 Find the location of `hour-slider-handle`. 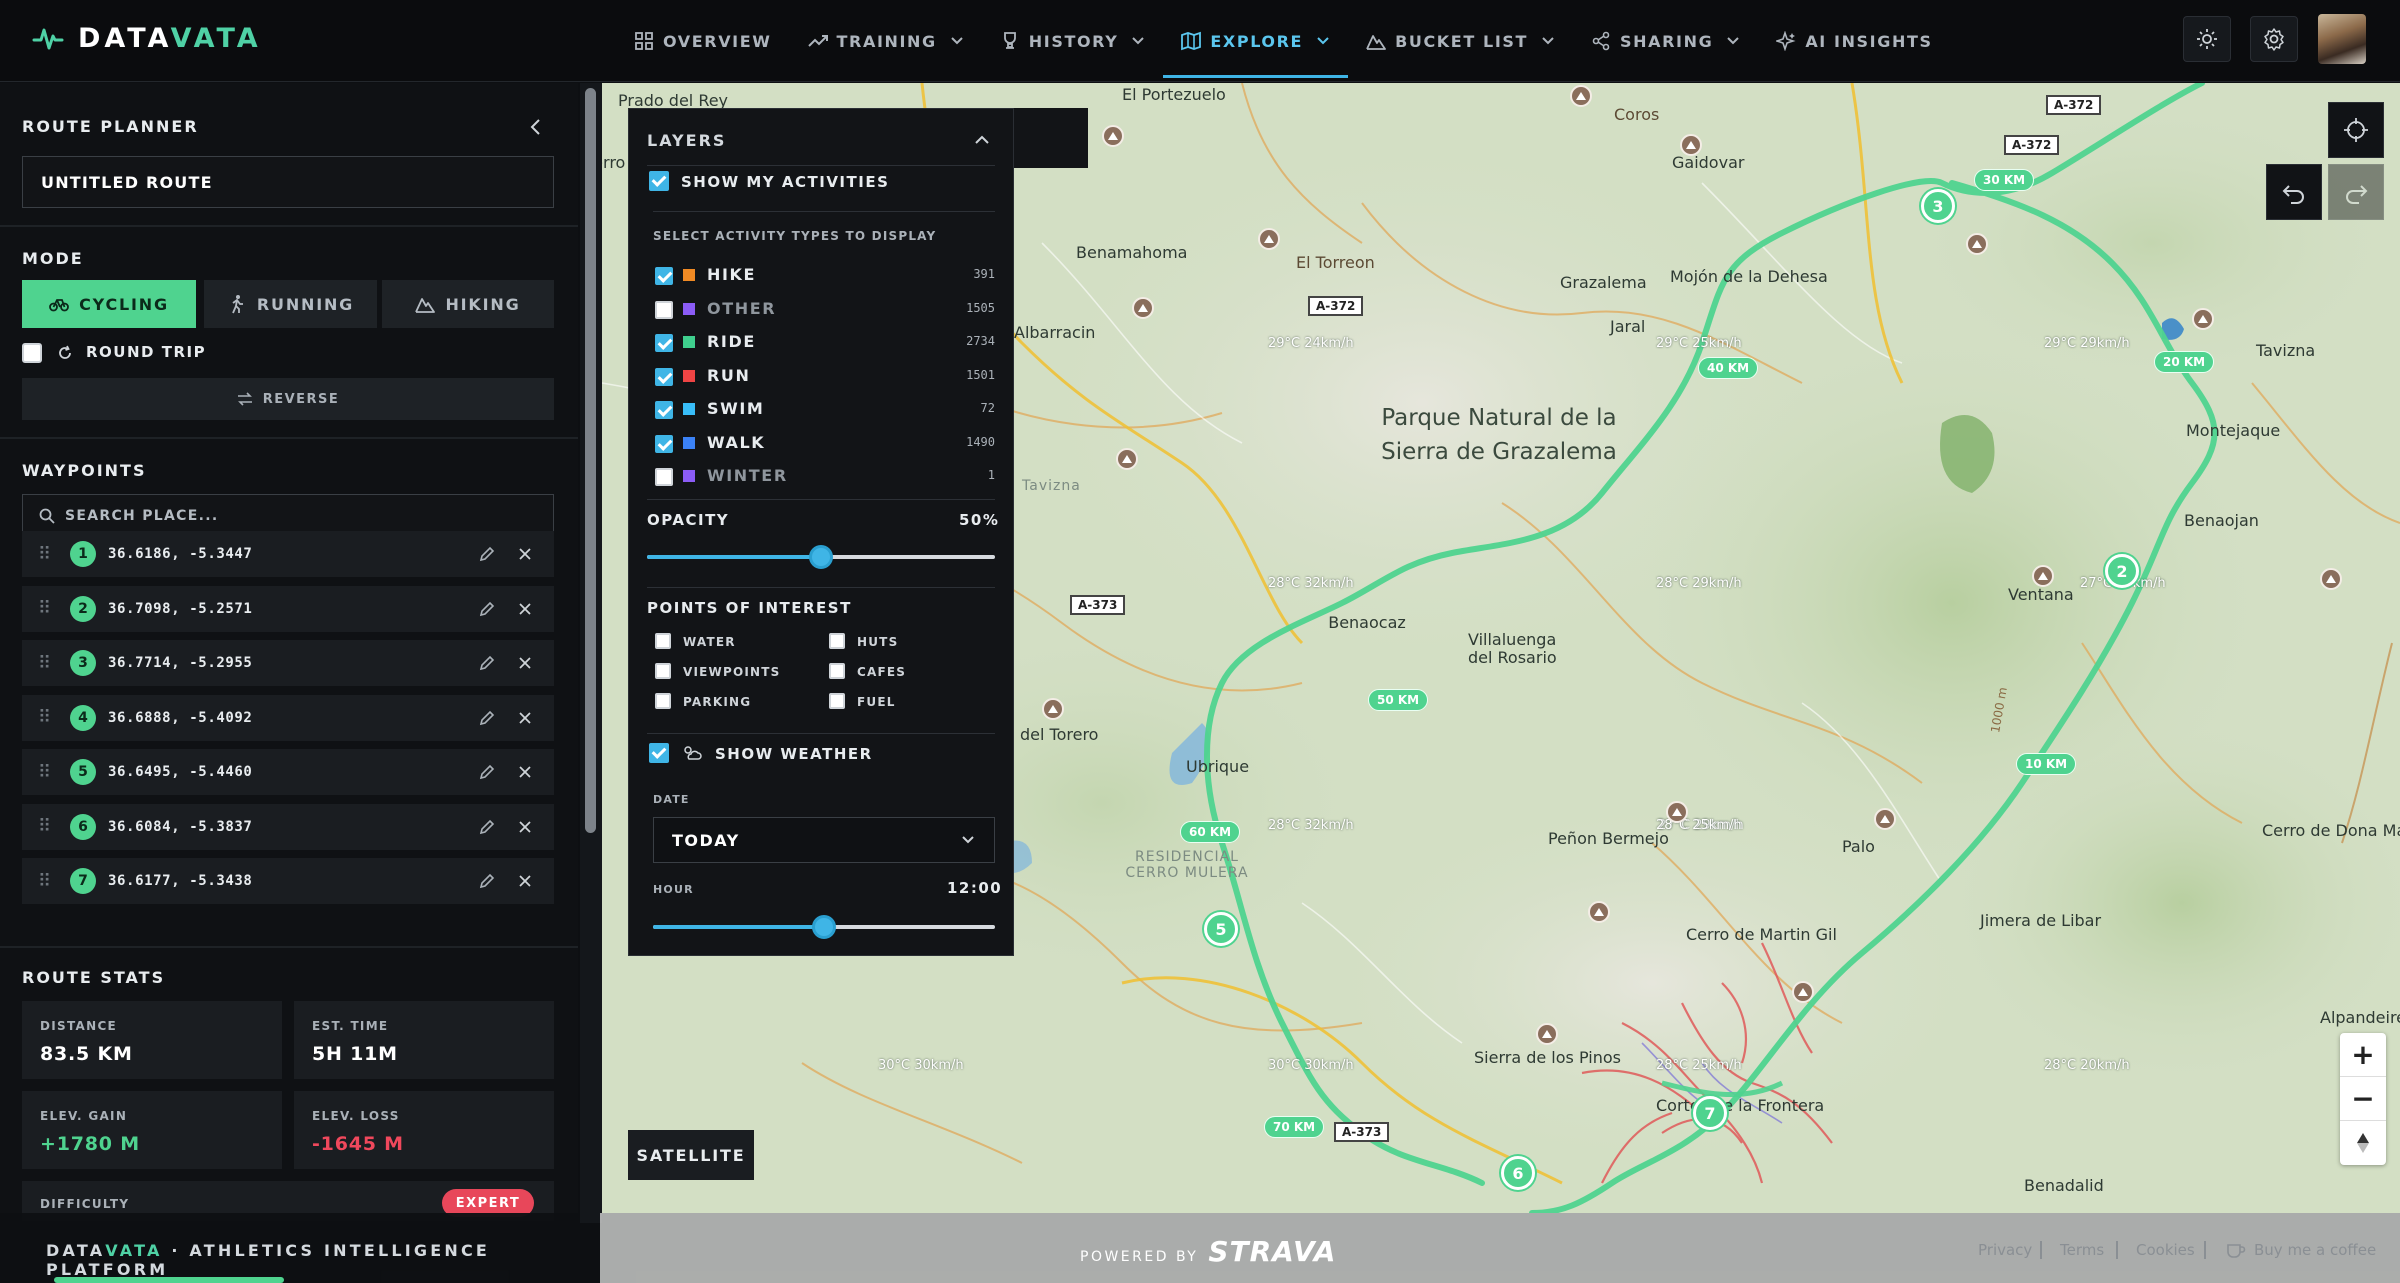

hour-slider-handle is located at coordinates (824, 927).